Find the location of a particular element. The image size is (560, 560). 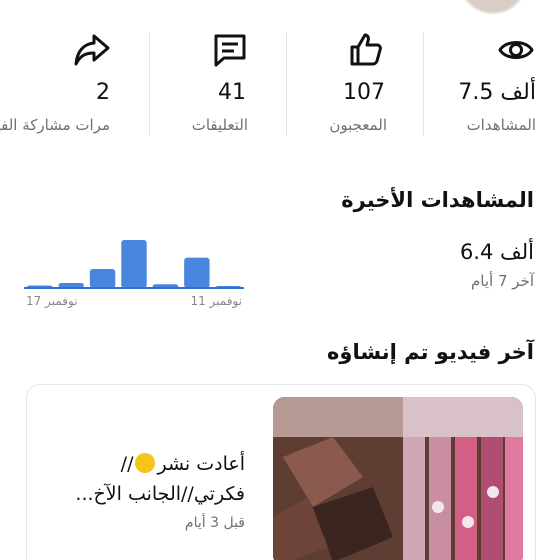

recent-views-chart: 17 نوفمبر 11 نوفمبر is located at coordinates (134, 275).